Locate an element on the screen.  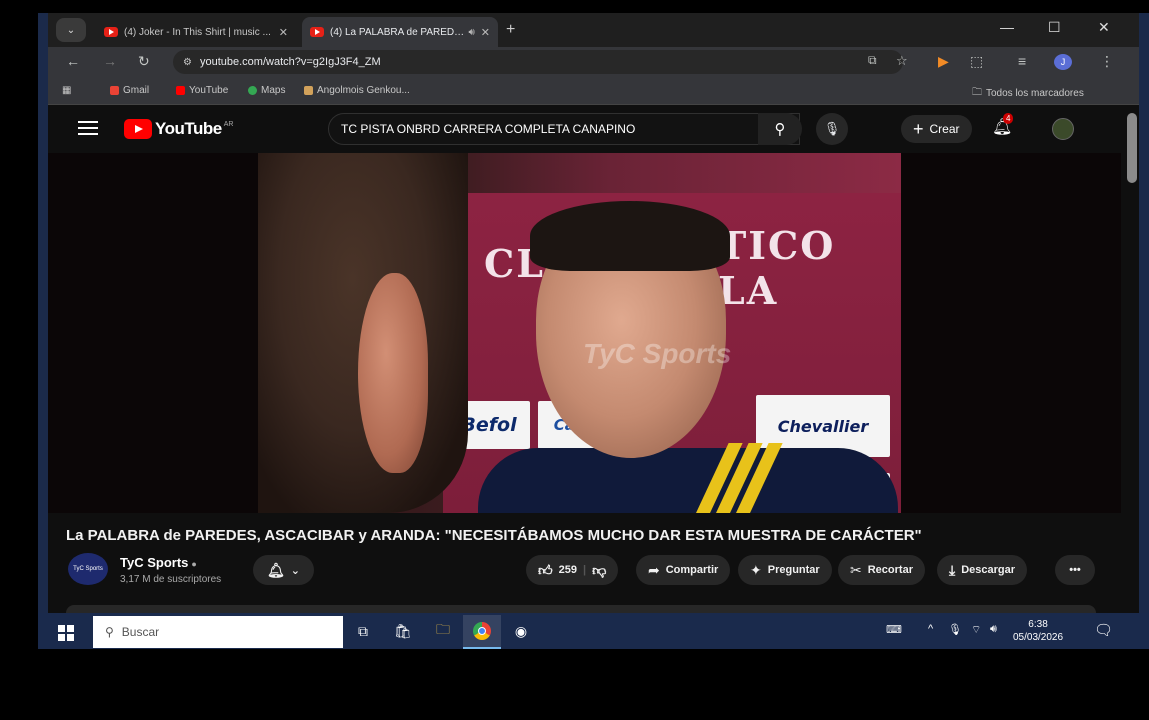
keyboard-icon: ⌨ is located at coordinates (894, 629).